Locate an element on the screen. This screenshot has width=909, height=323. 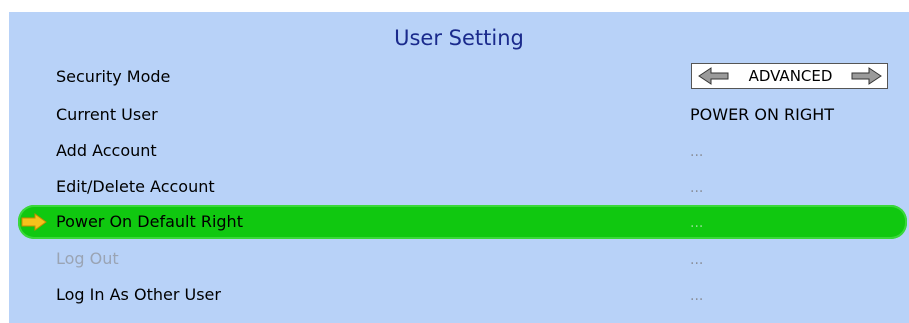
menu-label-current-user: Current User is located at coordinates (107, 114).